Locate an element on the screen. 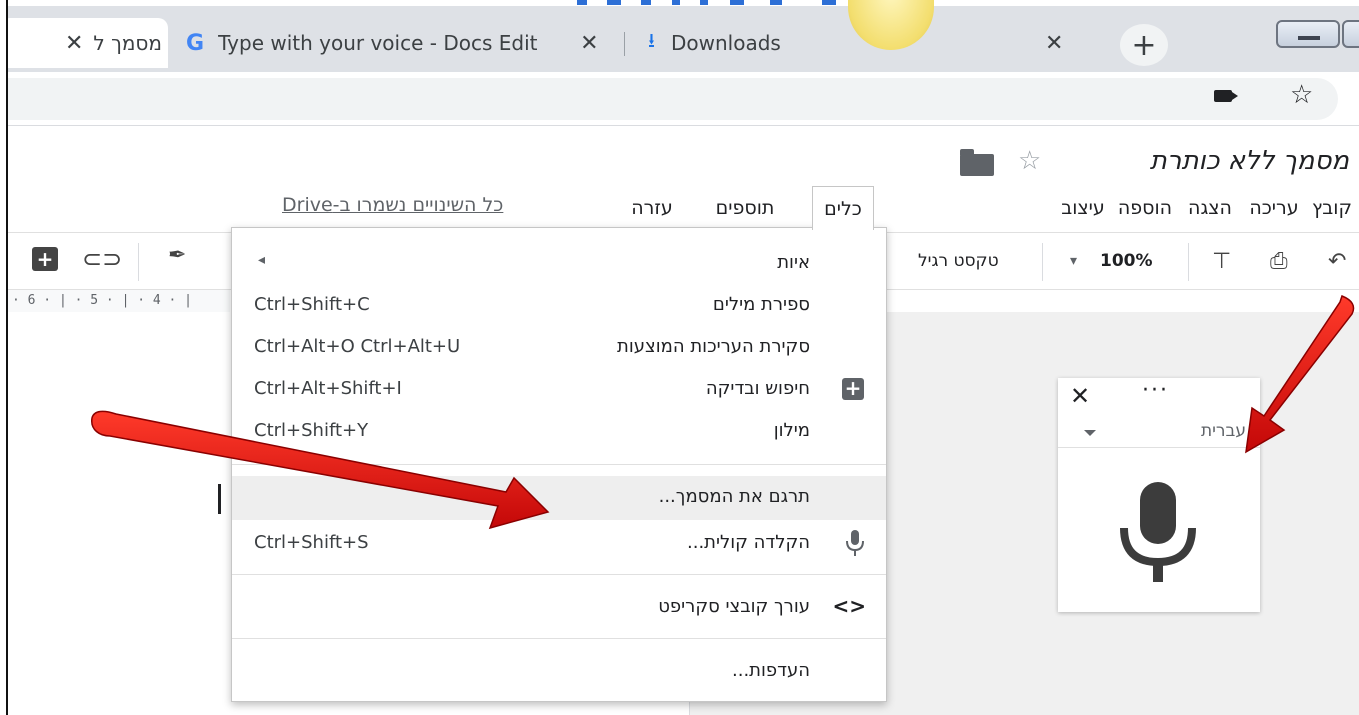  menu-format: עיצוב is located at coordinates (1083, 208).